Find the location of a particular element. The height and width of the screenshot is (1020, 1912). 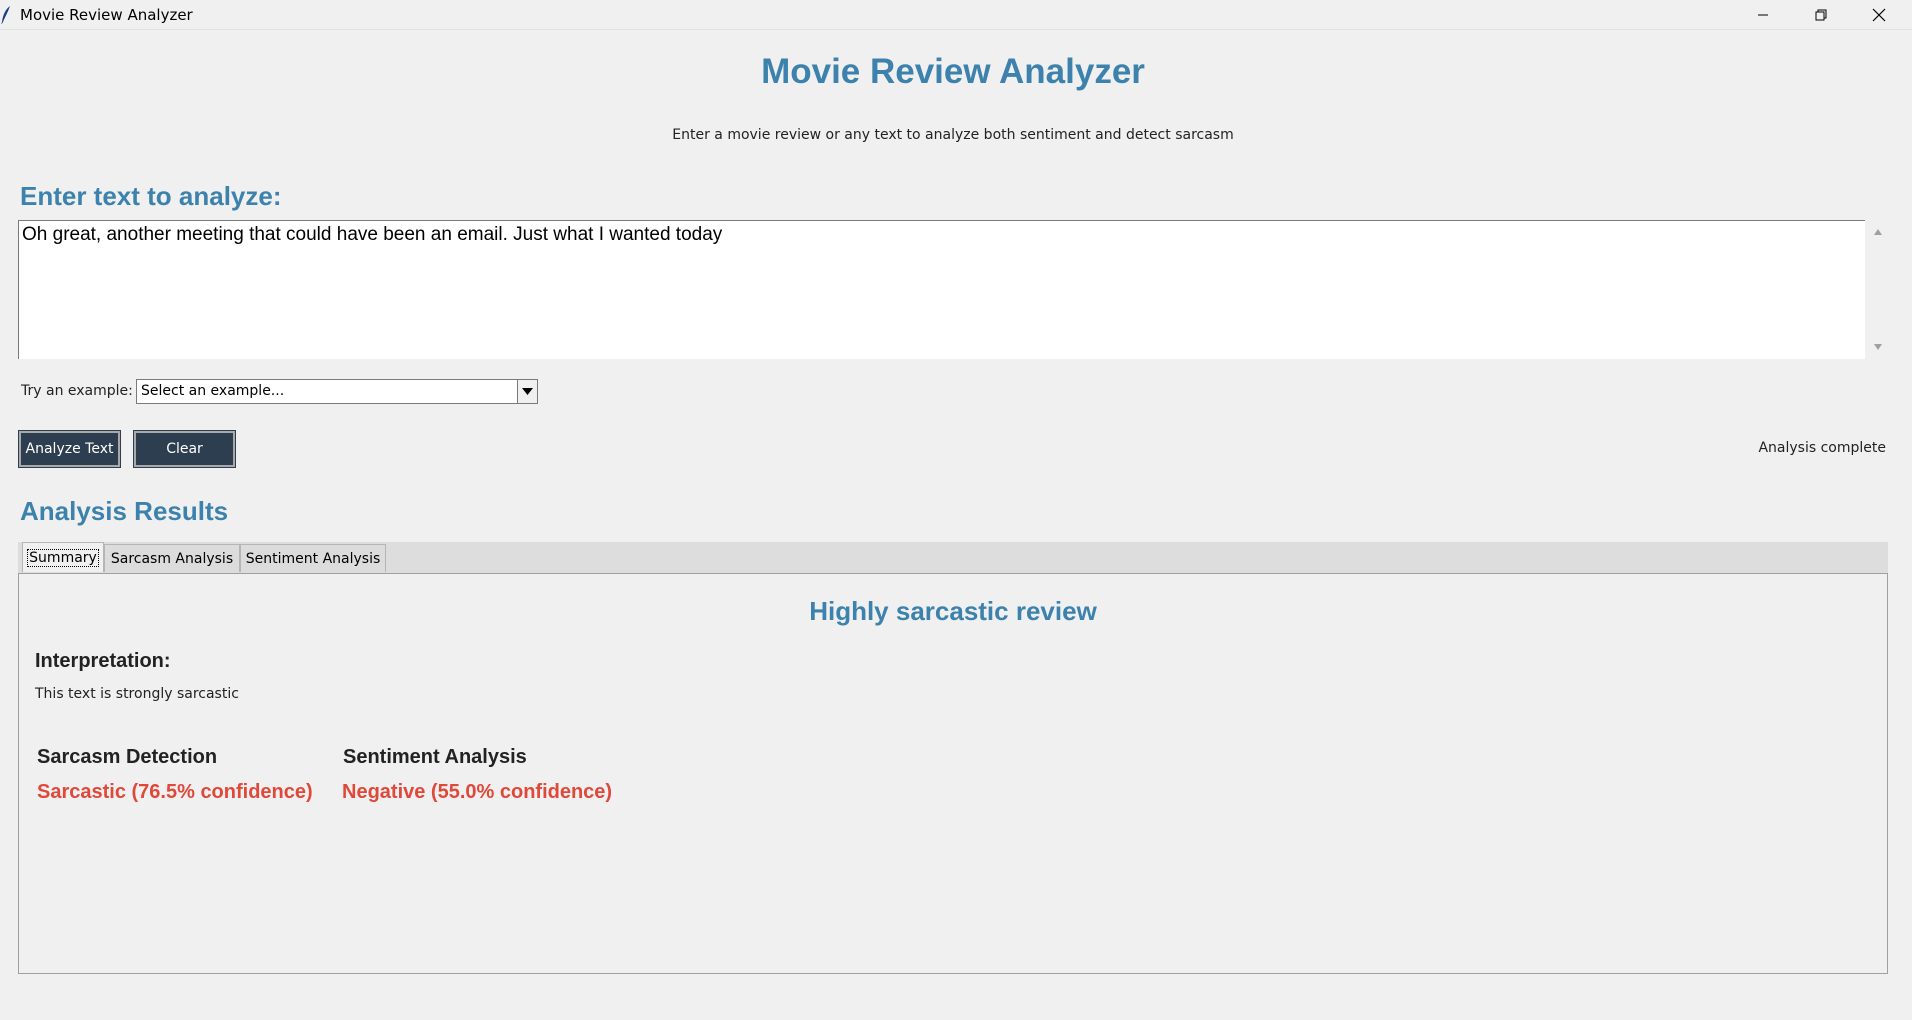

analyze-button: Analyze Text is located at coordinates (69, 449).